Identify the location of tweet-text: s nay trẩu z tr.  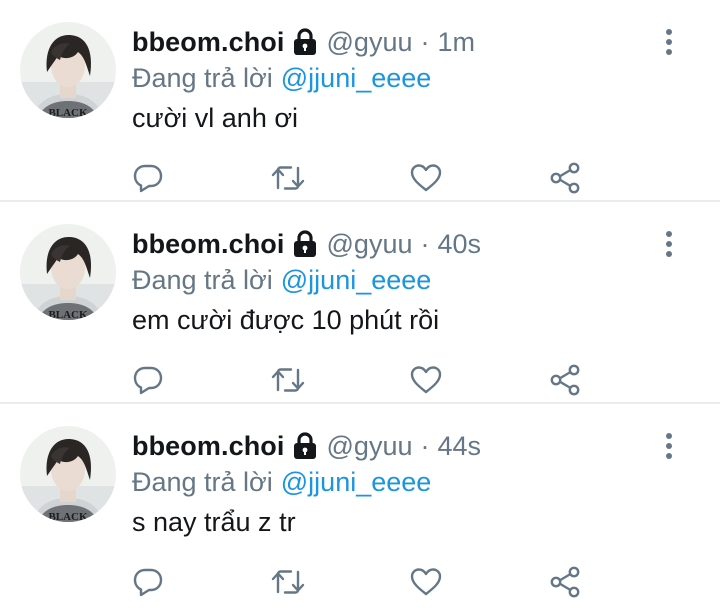
(214, 522).